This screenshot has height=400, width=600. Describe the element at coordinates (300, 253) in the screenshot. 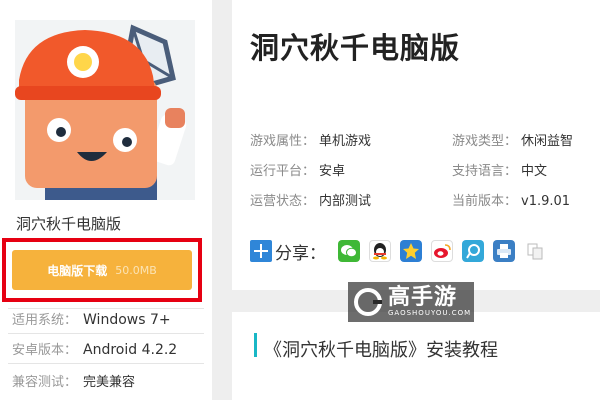

I see `share-label: 分享：` at that location.